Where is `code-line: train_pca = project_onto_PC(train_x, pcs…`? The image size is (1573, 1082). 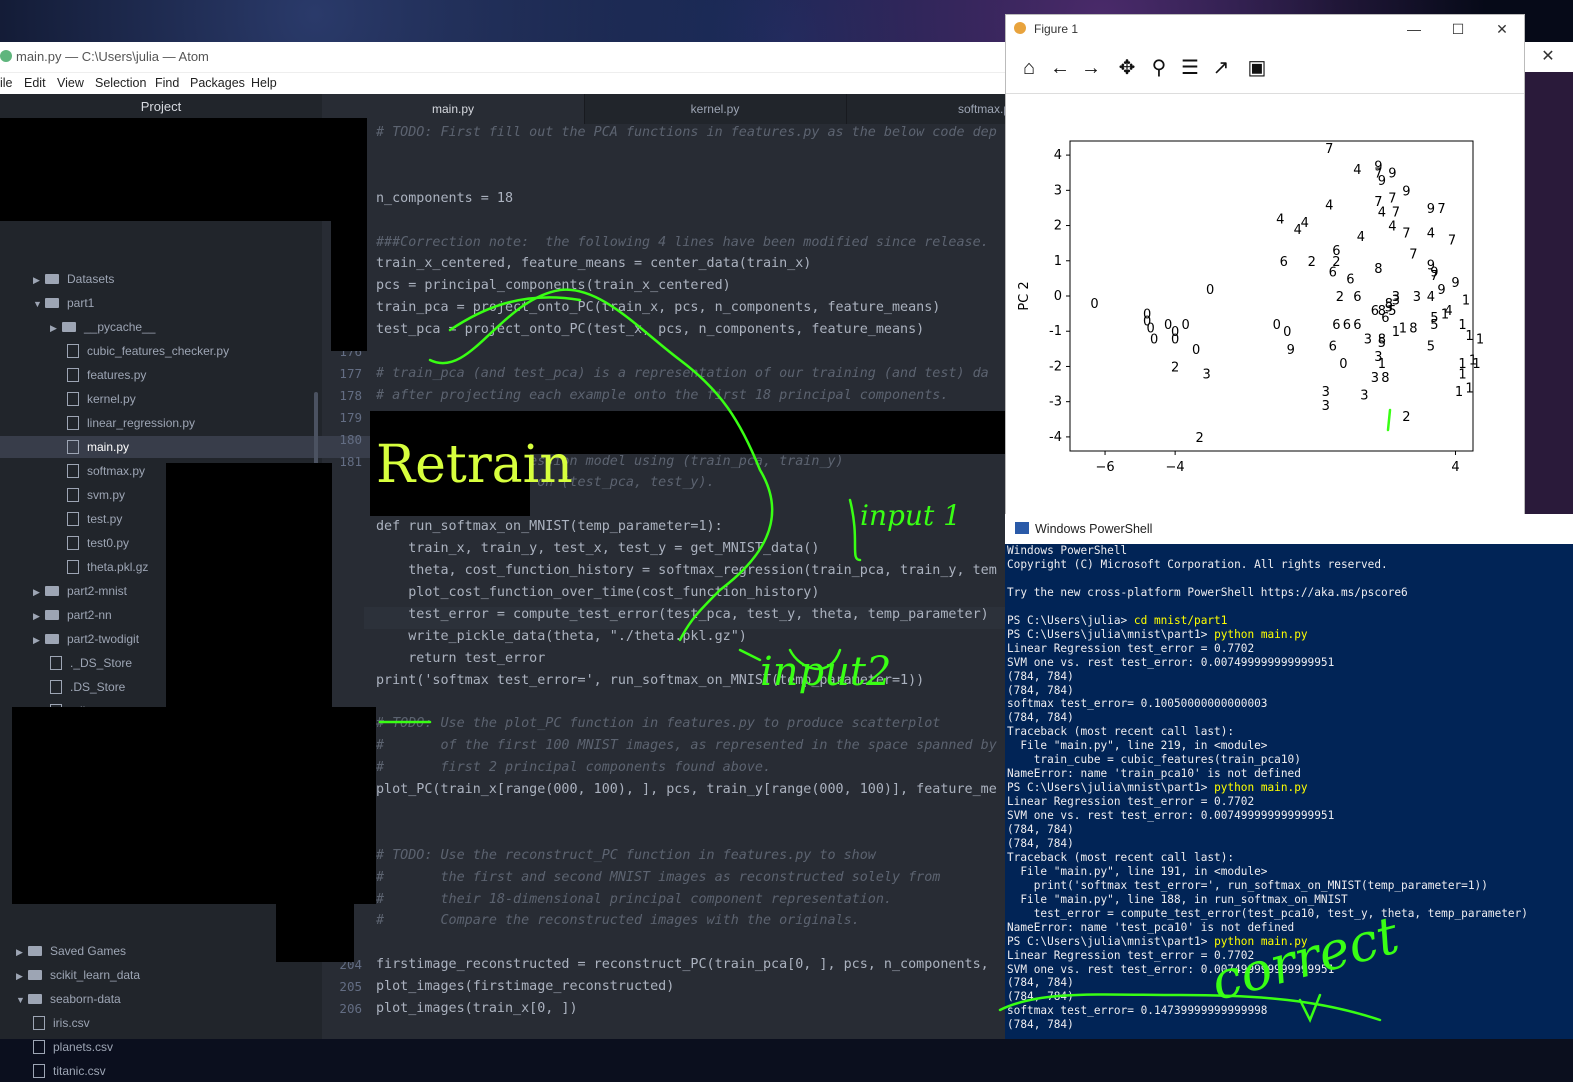
code-line: train_pca = project_onto_PC(train_x, pcs… is located at coordinates (658, 307).